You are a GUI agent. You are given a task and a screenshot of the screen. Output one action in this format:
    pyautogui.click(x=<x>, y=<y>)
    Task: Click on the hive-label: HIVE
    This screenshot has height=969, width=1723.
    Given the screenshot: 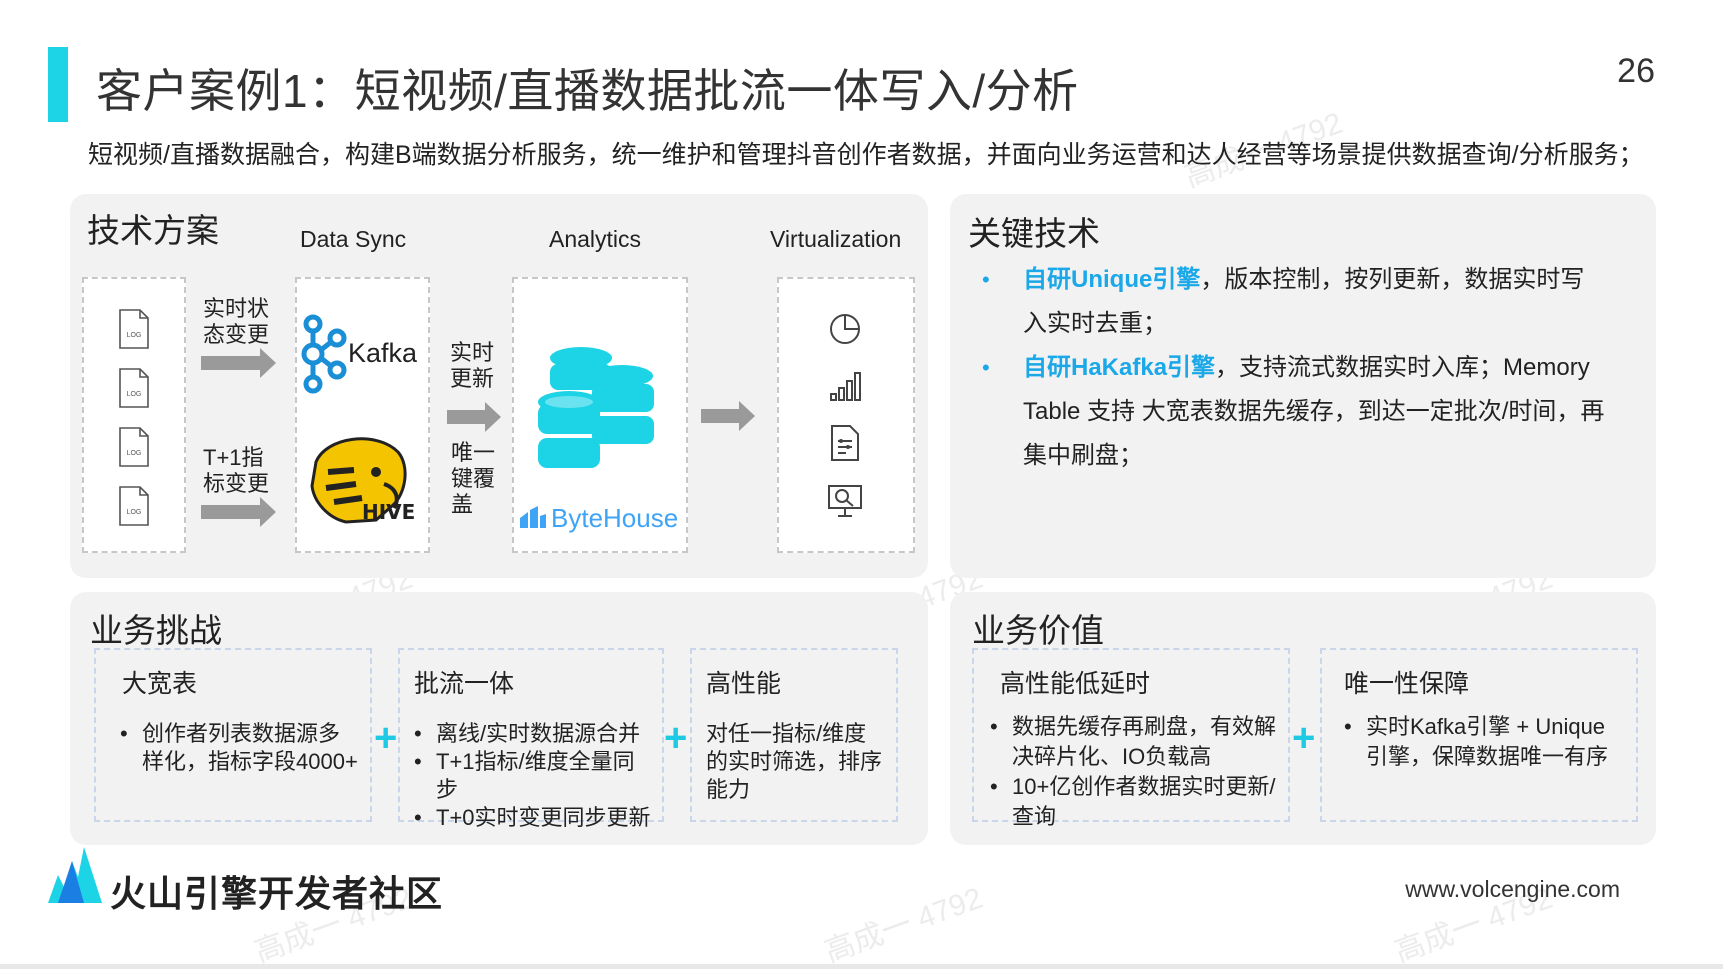 What is the action you would take?
    pyautogui.click(x=389, y=512)
    